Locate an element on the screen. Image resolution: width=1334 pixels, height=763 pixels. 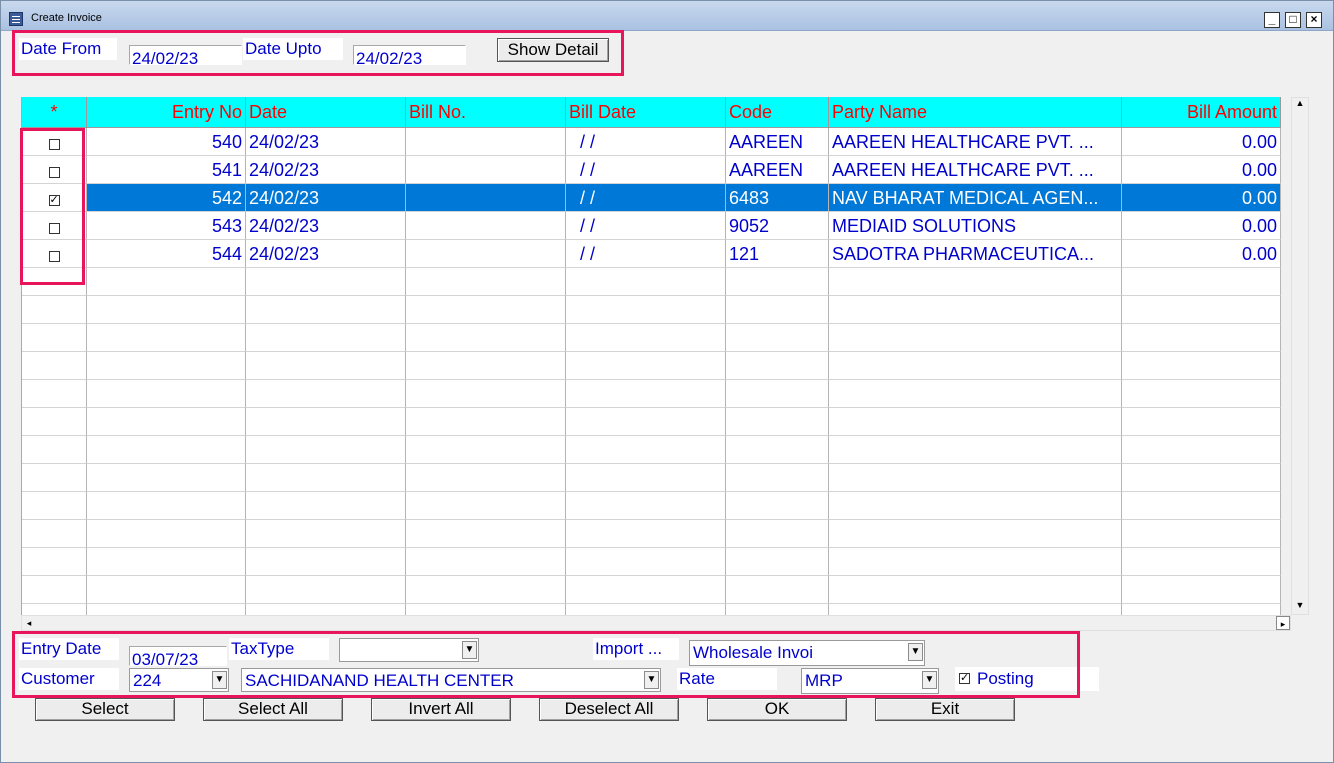
row-checkbox: ✓ is located at coordinates (54, 200).